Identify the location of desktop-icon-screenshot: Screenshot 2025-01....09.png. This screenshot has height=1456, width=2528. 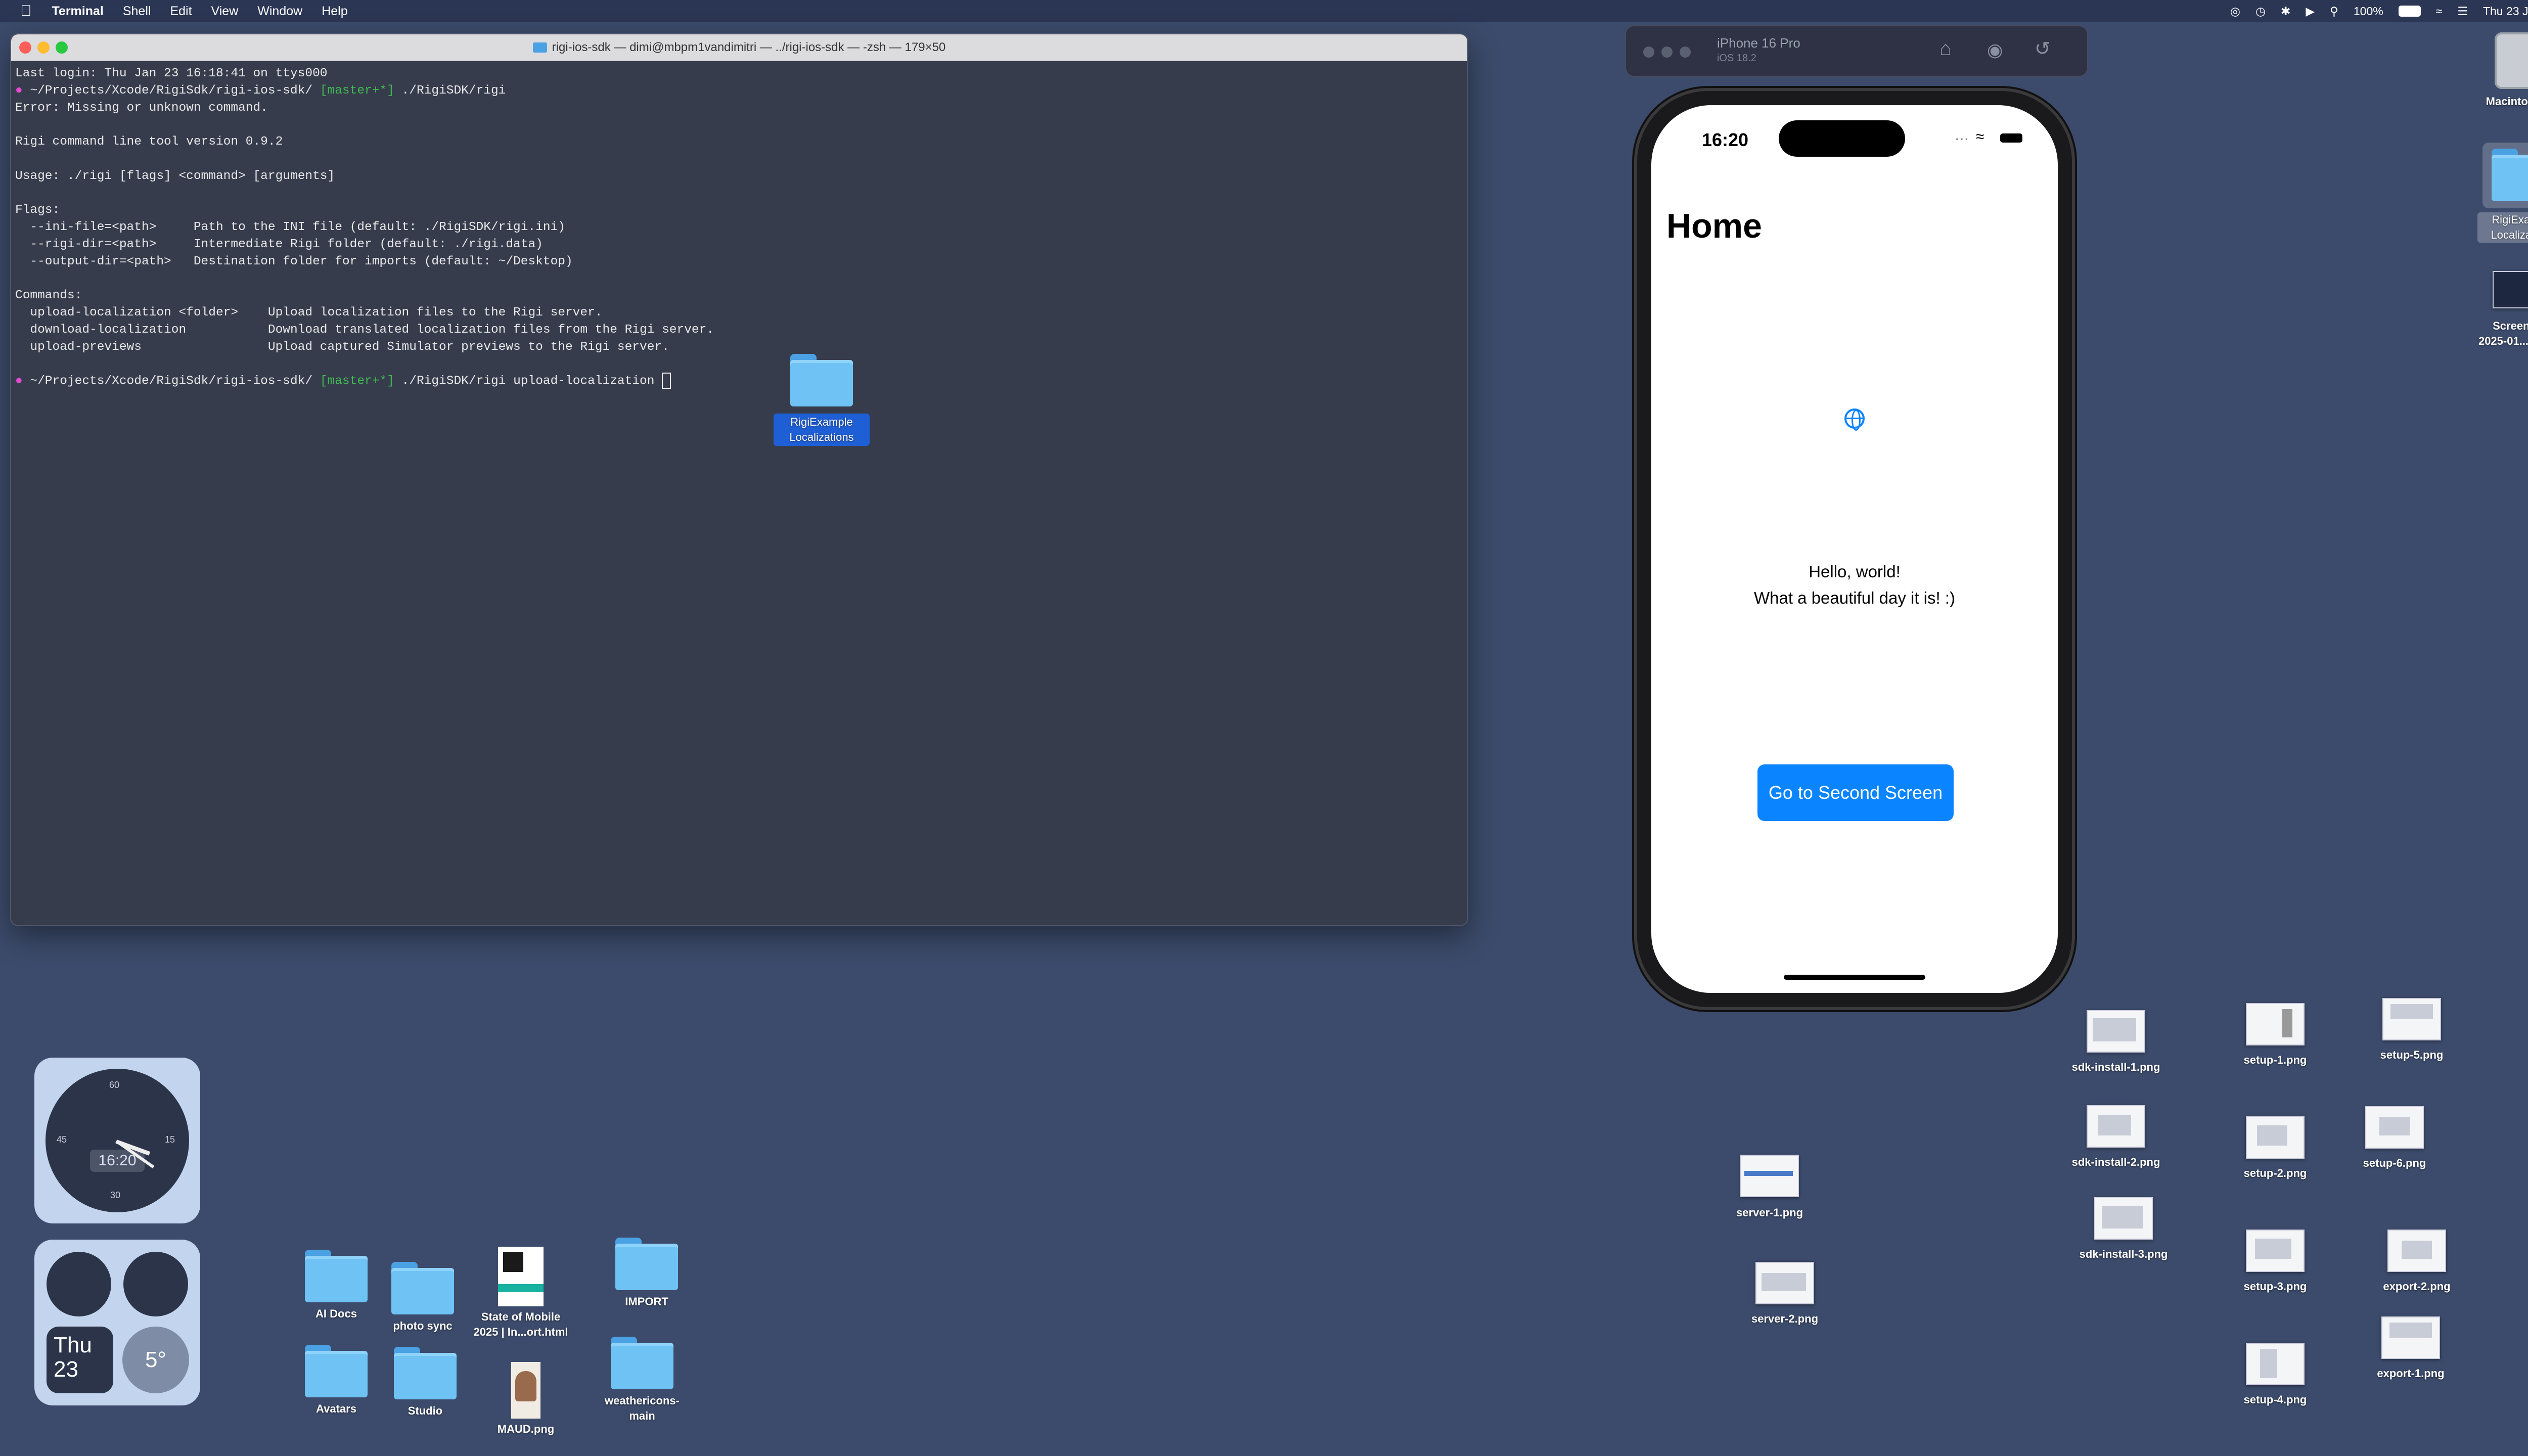
(2495, 310).